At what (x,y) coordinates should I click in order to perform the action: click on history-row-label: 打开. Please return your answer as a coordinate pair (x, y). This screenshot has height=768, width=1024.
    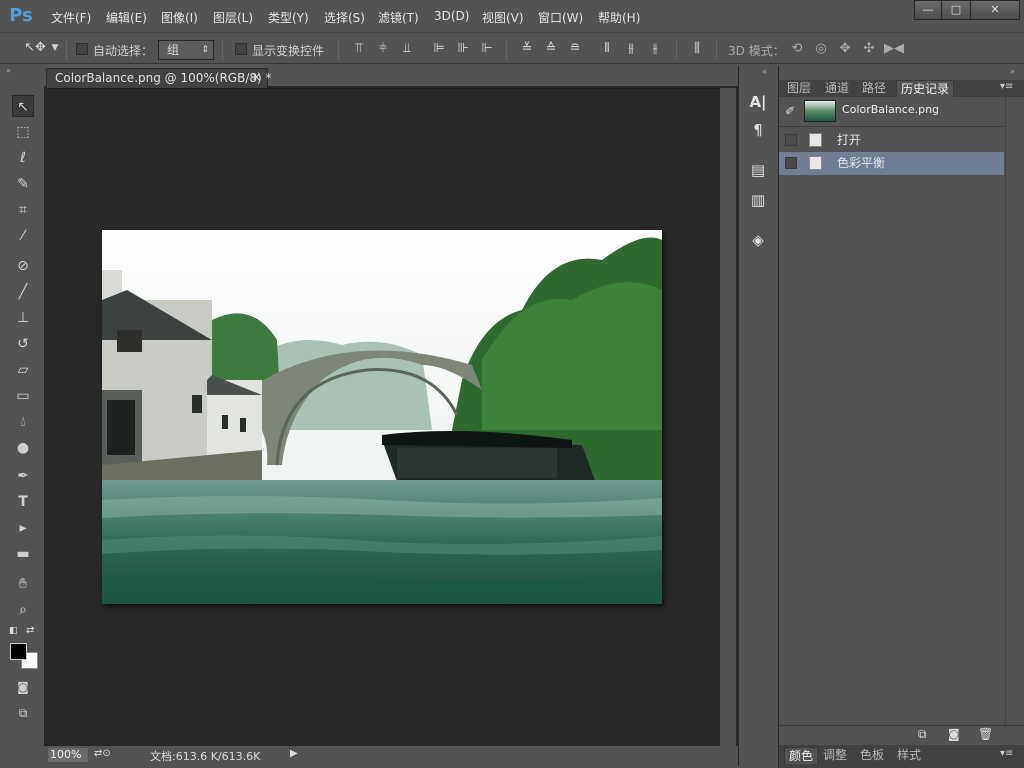
    Looking at the image, I should click on (849, 140).